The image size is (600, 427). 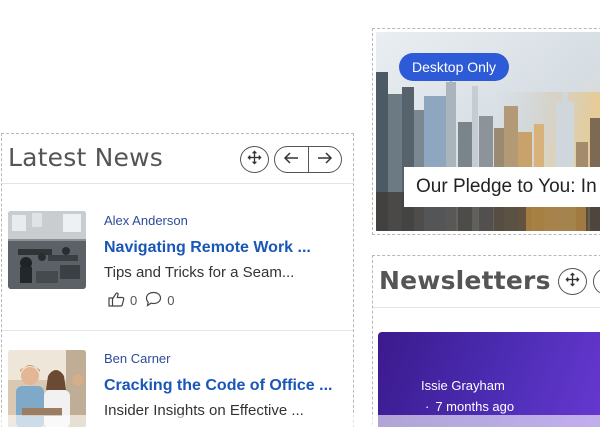 I want to click on news-reactions: 0 0, so click(x=145, y=300).